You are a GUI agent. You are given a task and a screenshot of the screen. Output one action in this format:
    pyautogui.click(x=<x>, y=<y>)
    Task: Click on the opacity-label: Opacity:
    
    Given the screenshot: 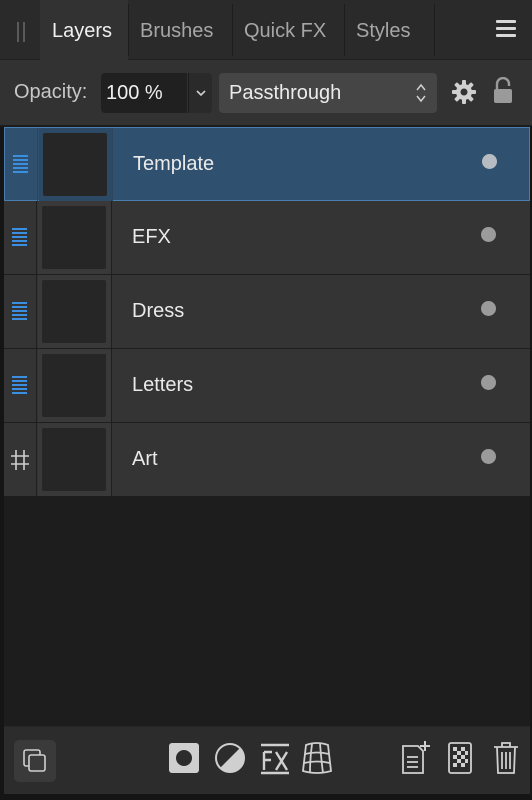 What is the action you would take?
    pyautogui.click(x=51, y=92)
    